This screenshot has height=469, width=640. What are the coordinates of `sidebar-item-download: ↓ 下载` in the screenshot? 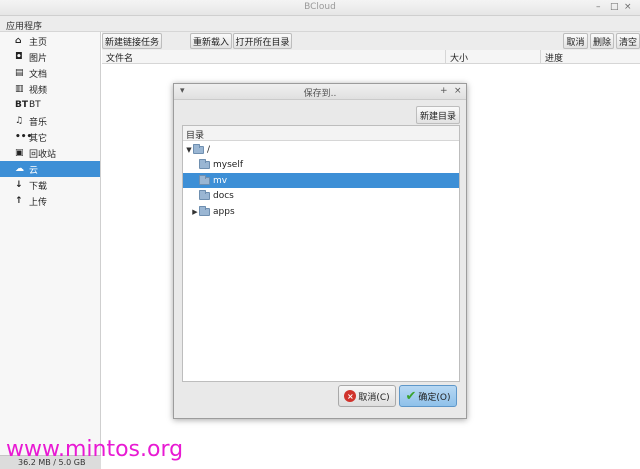 It's located at (50, 185).